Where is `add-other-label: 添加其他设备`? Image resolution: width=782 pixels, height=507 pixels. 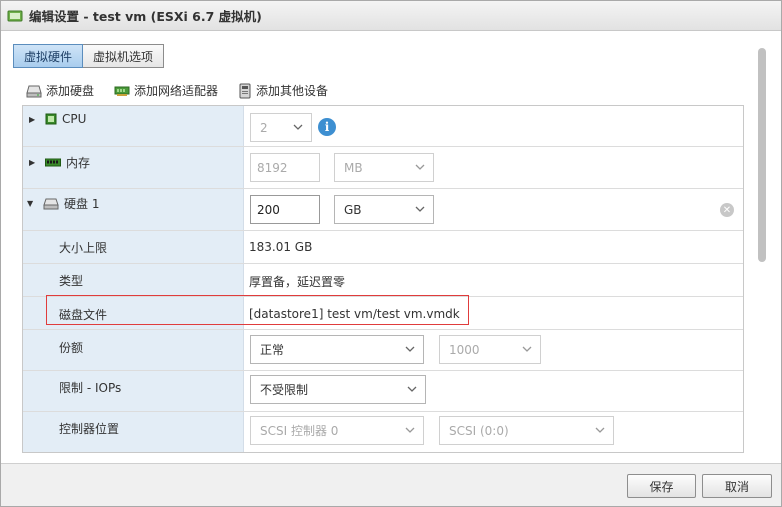
add-other-label: 添加其他设备 is located at coordinates (292, 91).